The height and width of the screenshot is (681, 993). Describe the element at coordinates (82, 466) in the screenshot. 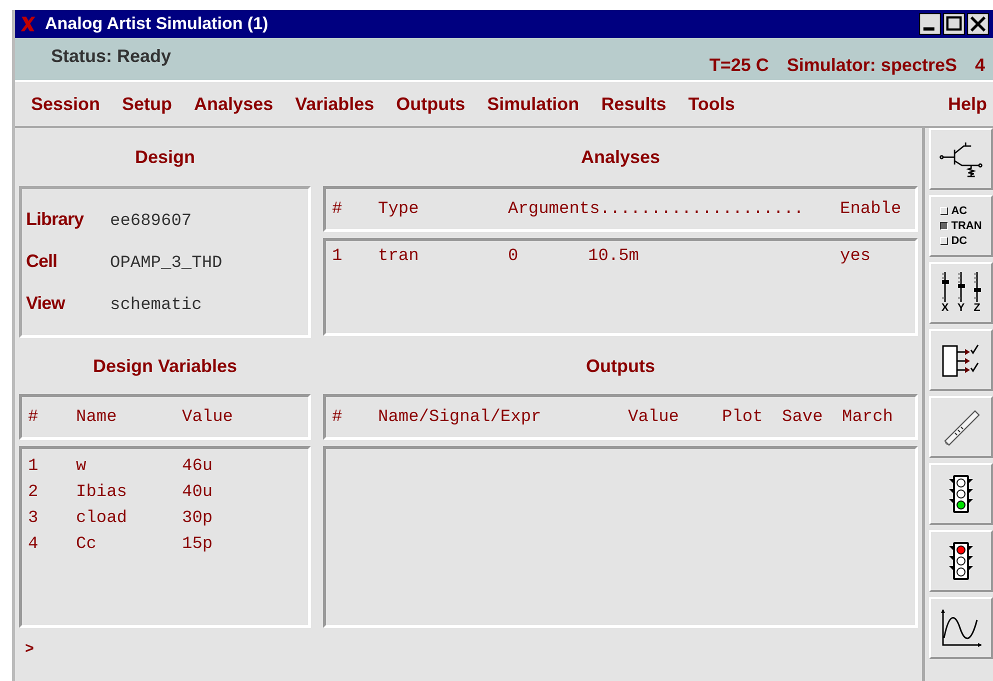

I see `table-cell-text: w` at that location.